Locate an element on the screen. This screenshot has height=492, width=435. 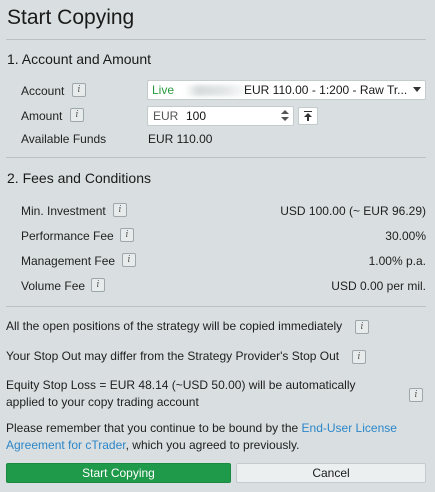
license-link-continued: Agreement for cTrader is located at coordinates (66, 445).